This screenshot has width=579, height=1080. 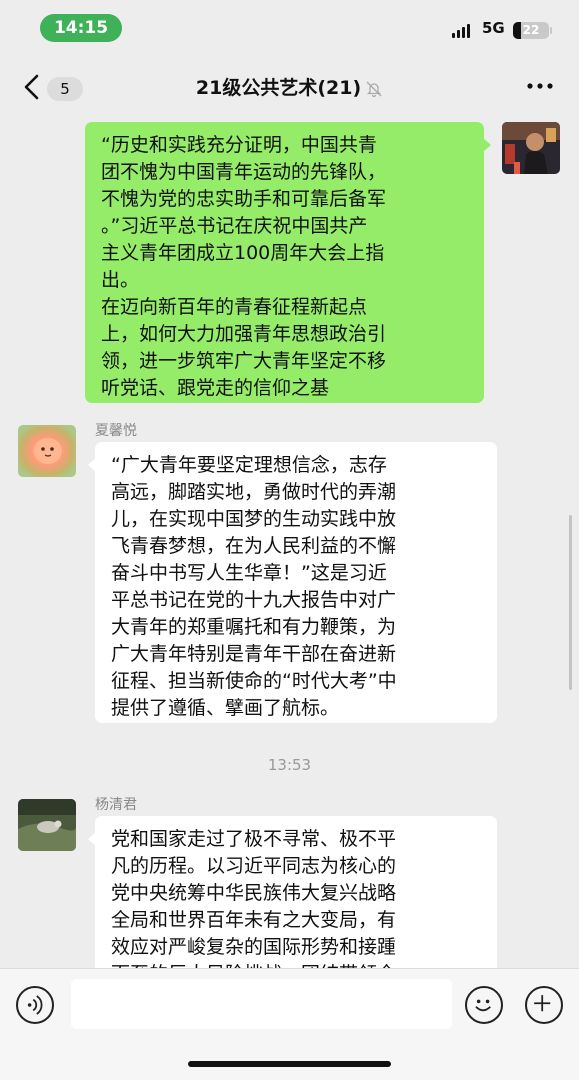 What do you see at coordinates (289, 765) in the screenshot?
I see `message-timestamp: 13:53` at bounding box center [289, 765].